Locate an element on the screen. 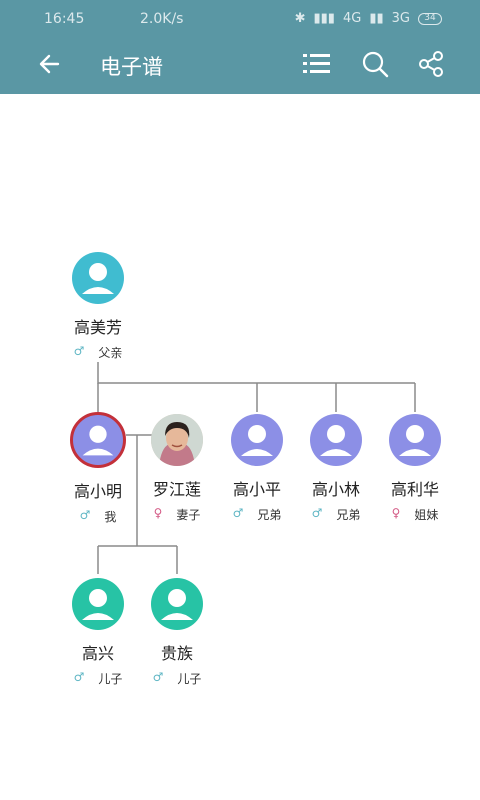 The width and height of the screenshot is (480, 800). signal-icon: ▮▮▮ is located at coordinates (324, 18).